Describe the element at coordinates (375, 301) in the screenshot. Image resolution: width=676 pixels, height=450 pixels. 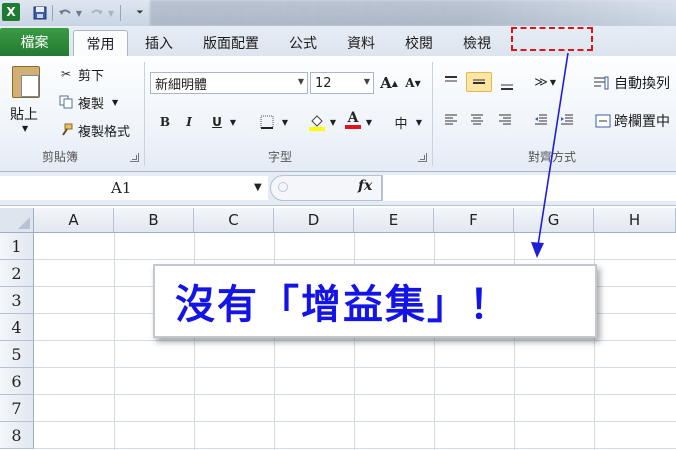
I see `annotation-callout: 沒有「增益集」！` at that location.